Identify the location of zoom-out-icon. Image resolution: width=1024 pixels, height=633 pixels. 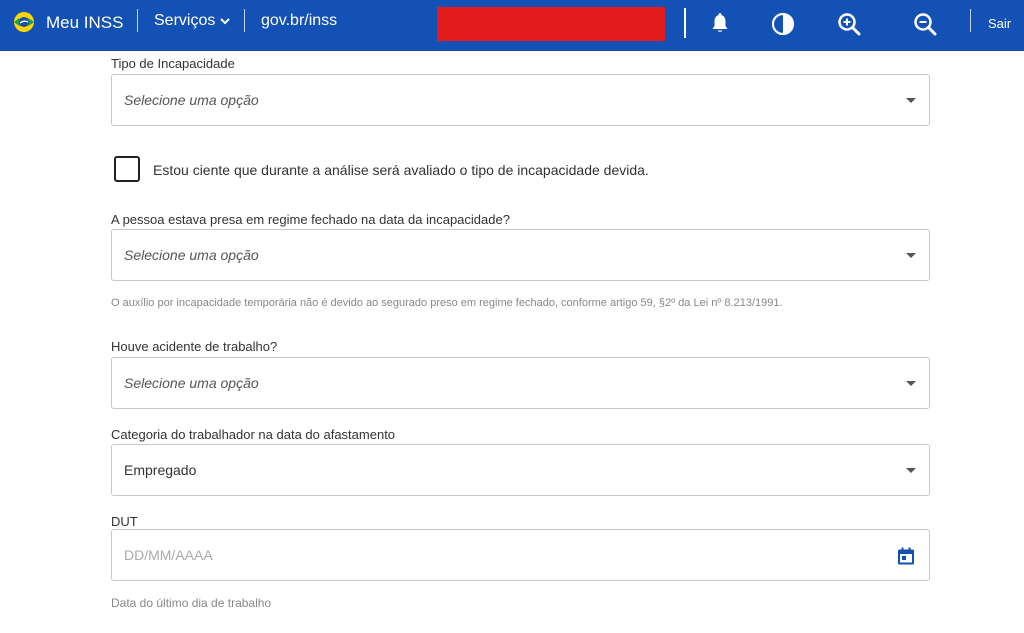
(925, 24).